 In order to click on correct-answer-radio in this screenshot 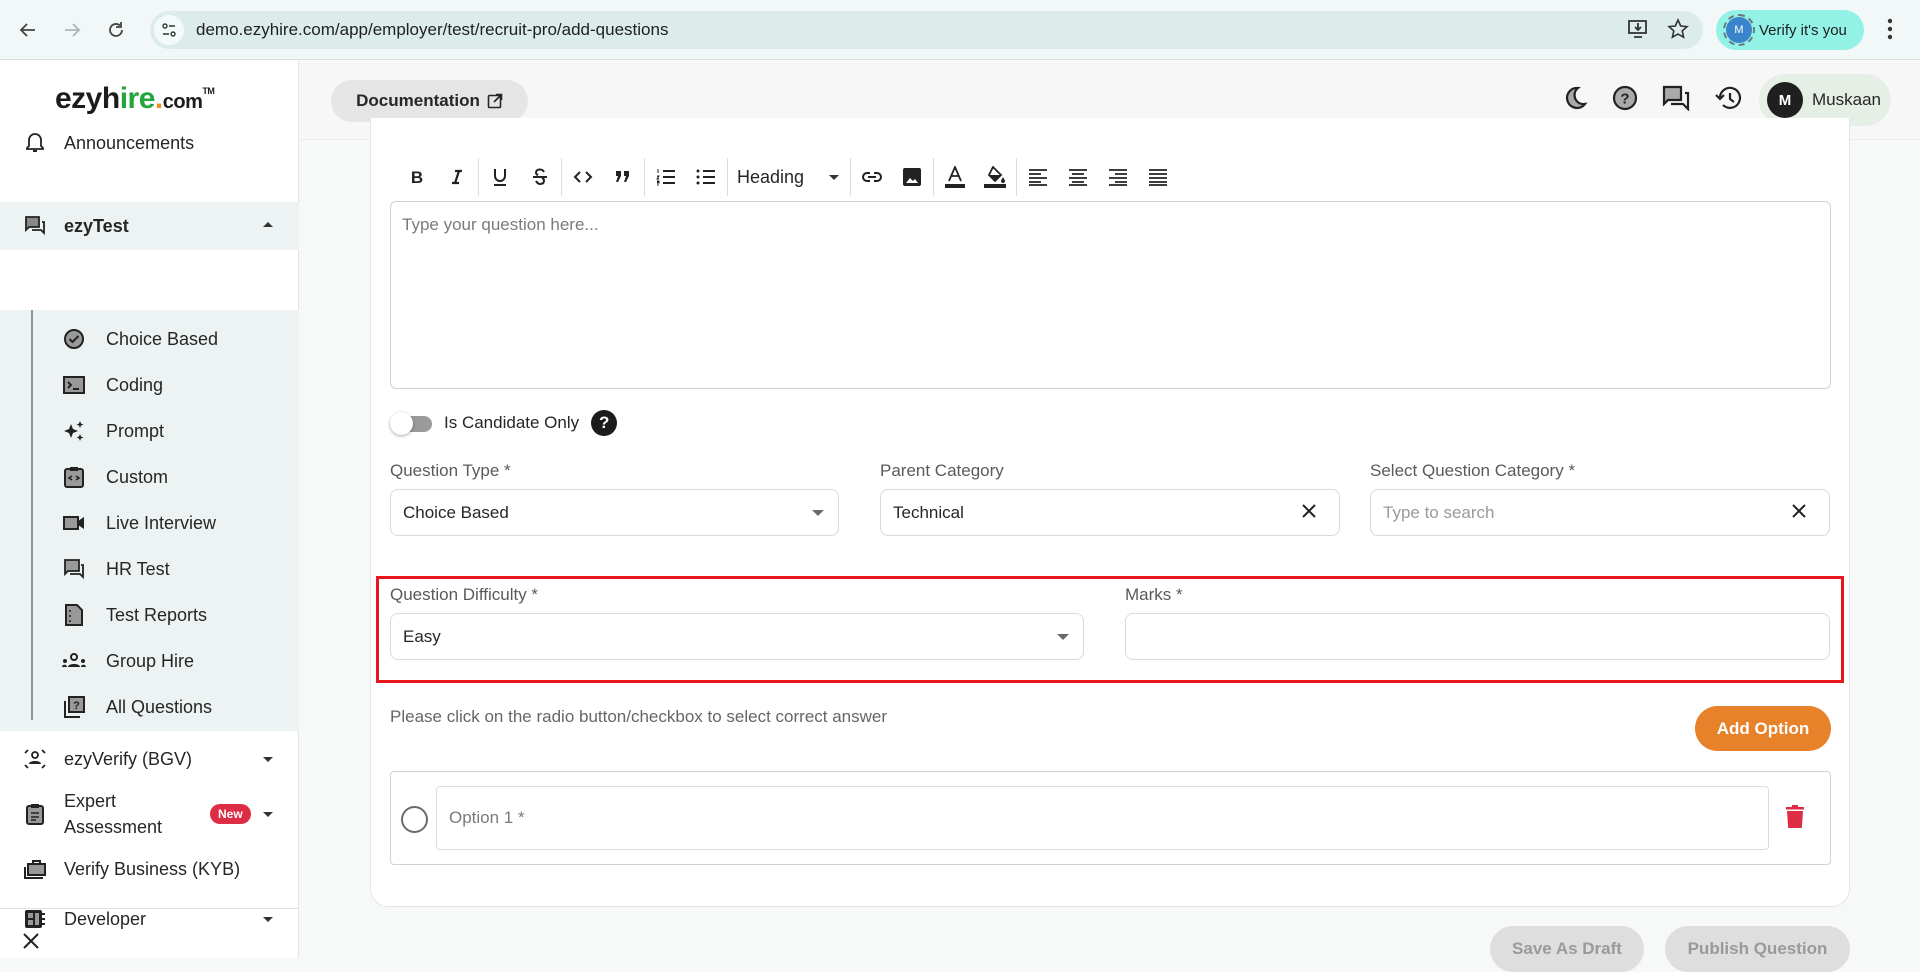, I will do `click(414, 819)`.